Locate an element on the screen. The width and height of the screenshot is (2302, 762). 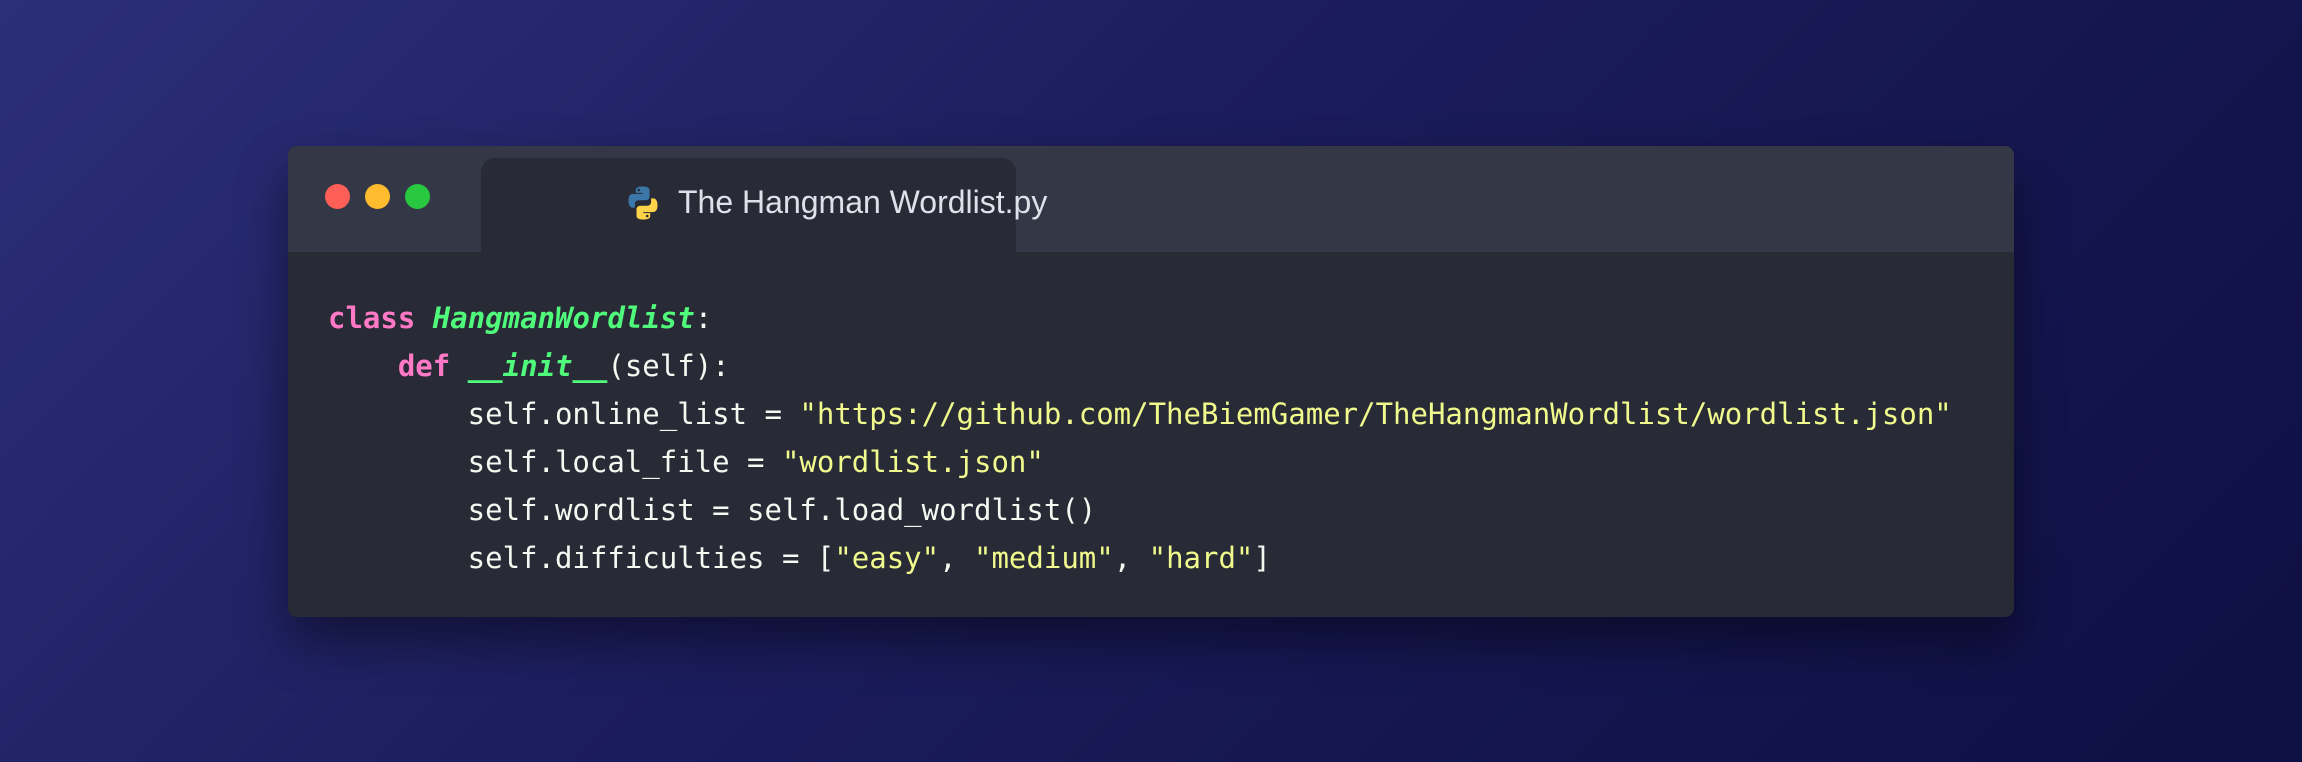
class-name: HangmanWordlist is located at coordinates (563, 318).